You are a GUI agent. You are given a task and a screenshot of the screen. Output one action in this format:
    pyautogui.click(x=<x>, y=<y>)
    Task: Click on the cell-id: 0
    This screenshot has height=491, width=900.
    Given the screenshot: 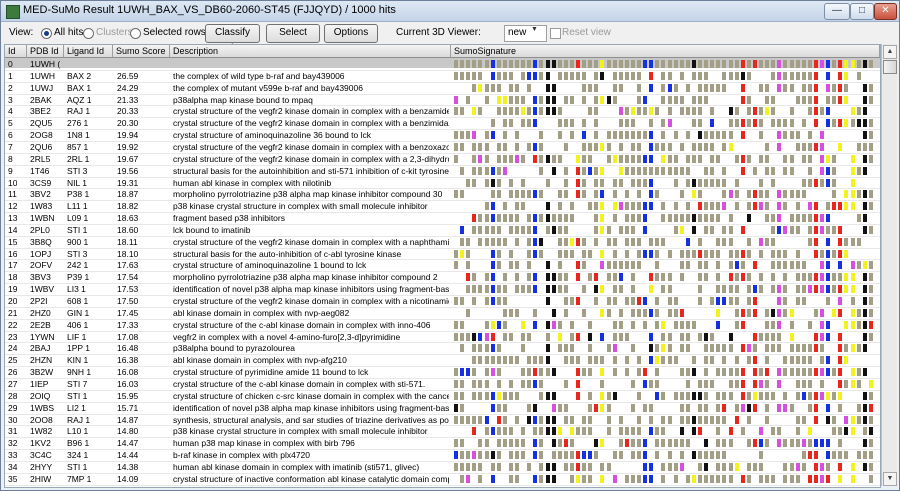 What is the action you would take?
    pyautogui.click(x=10, y=64)
    